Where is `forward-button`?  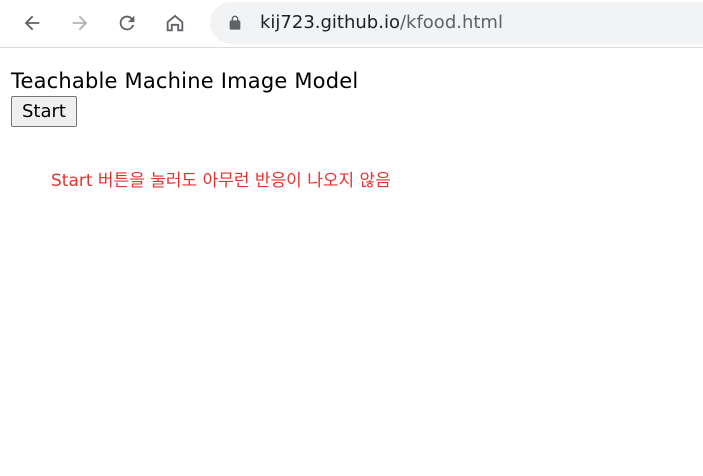
forward-button is located at coordinates (80, 23).